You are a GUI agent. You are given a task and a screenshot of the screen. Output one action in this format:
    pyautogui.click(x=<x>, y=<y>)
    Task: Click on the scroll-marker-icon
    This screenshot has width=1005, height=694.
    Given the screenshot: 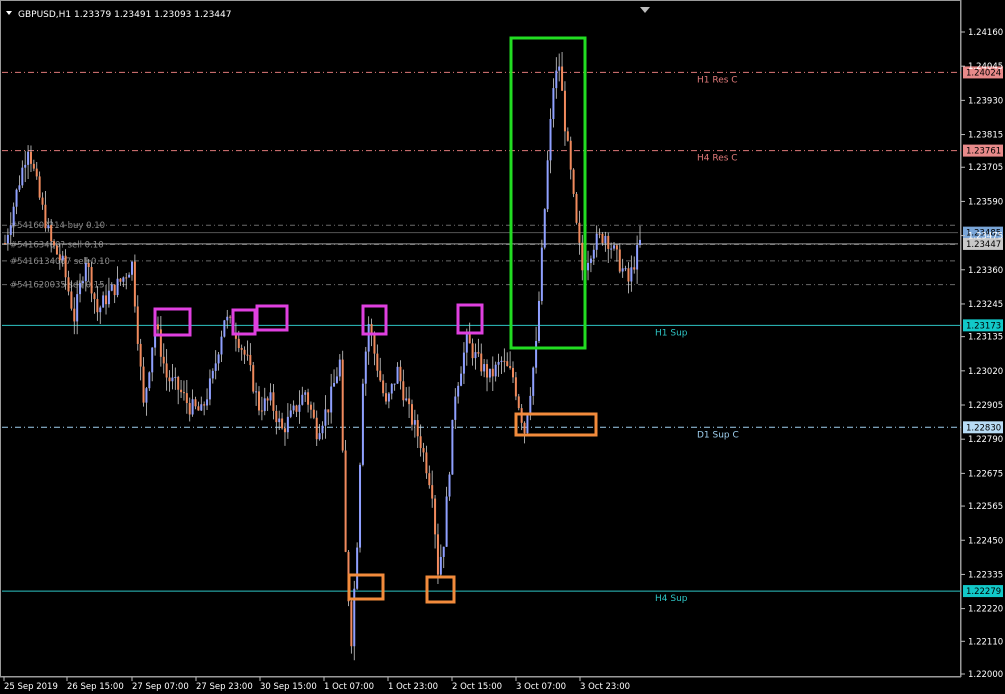 What is the action you would take?
    pyautogui.click(x=645, y=10)
    